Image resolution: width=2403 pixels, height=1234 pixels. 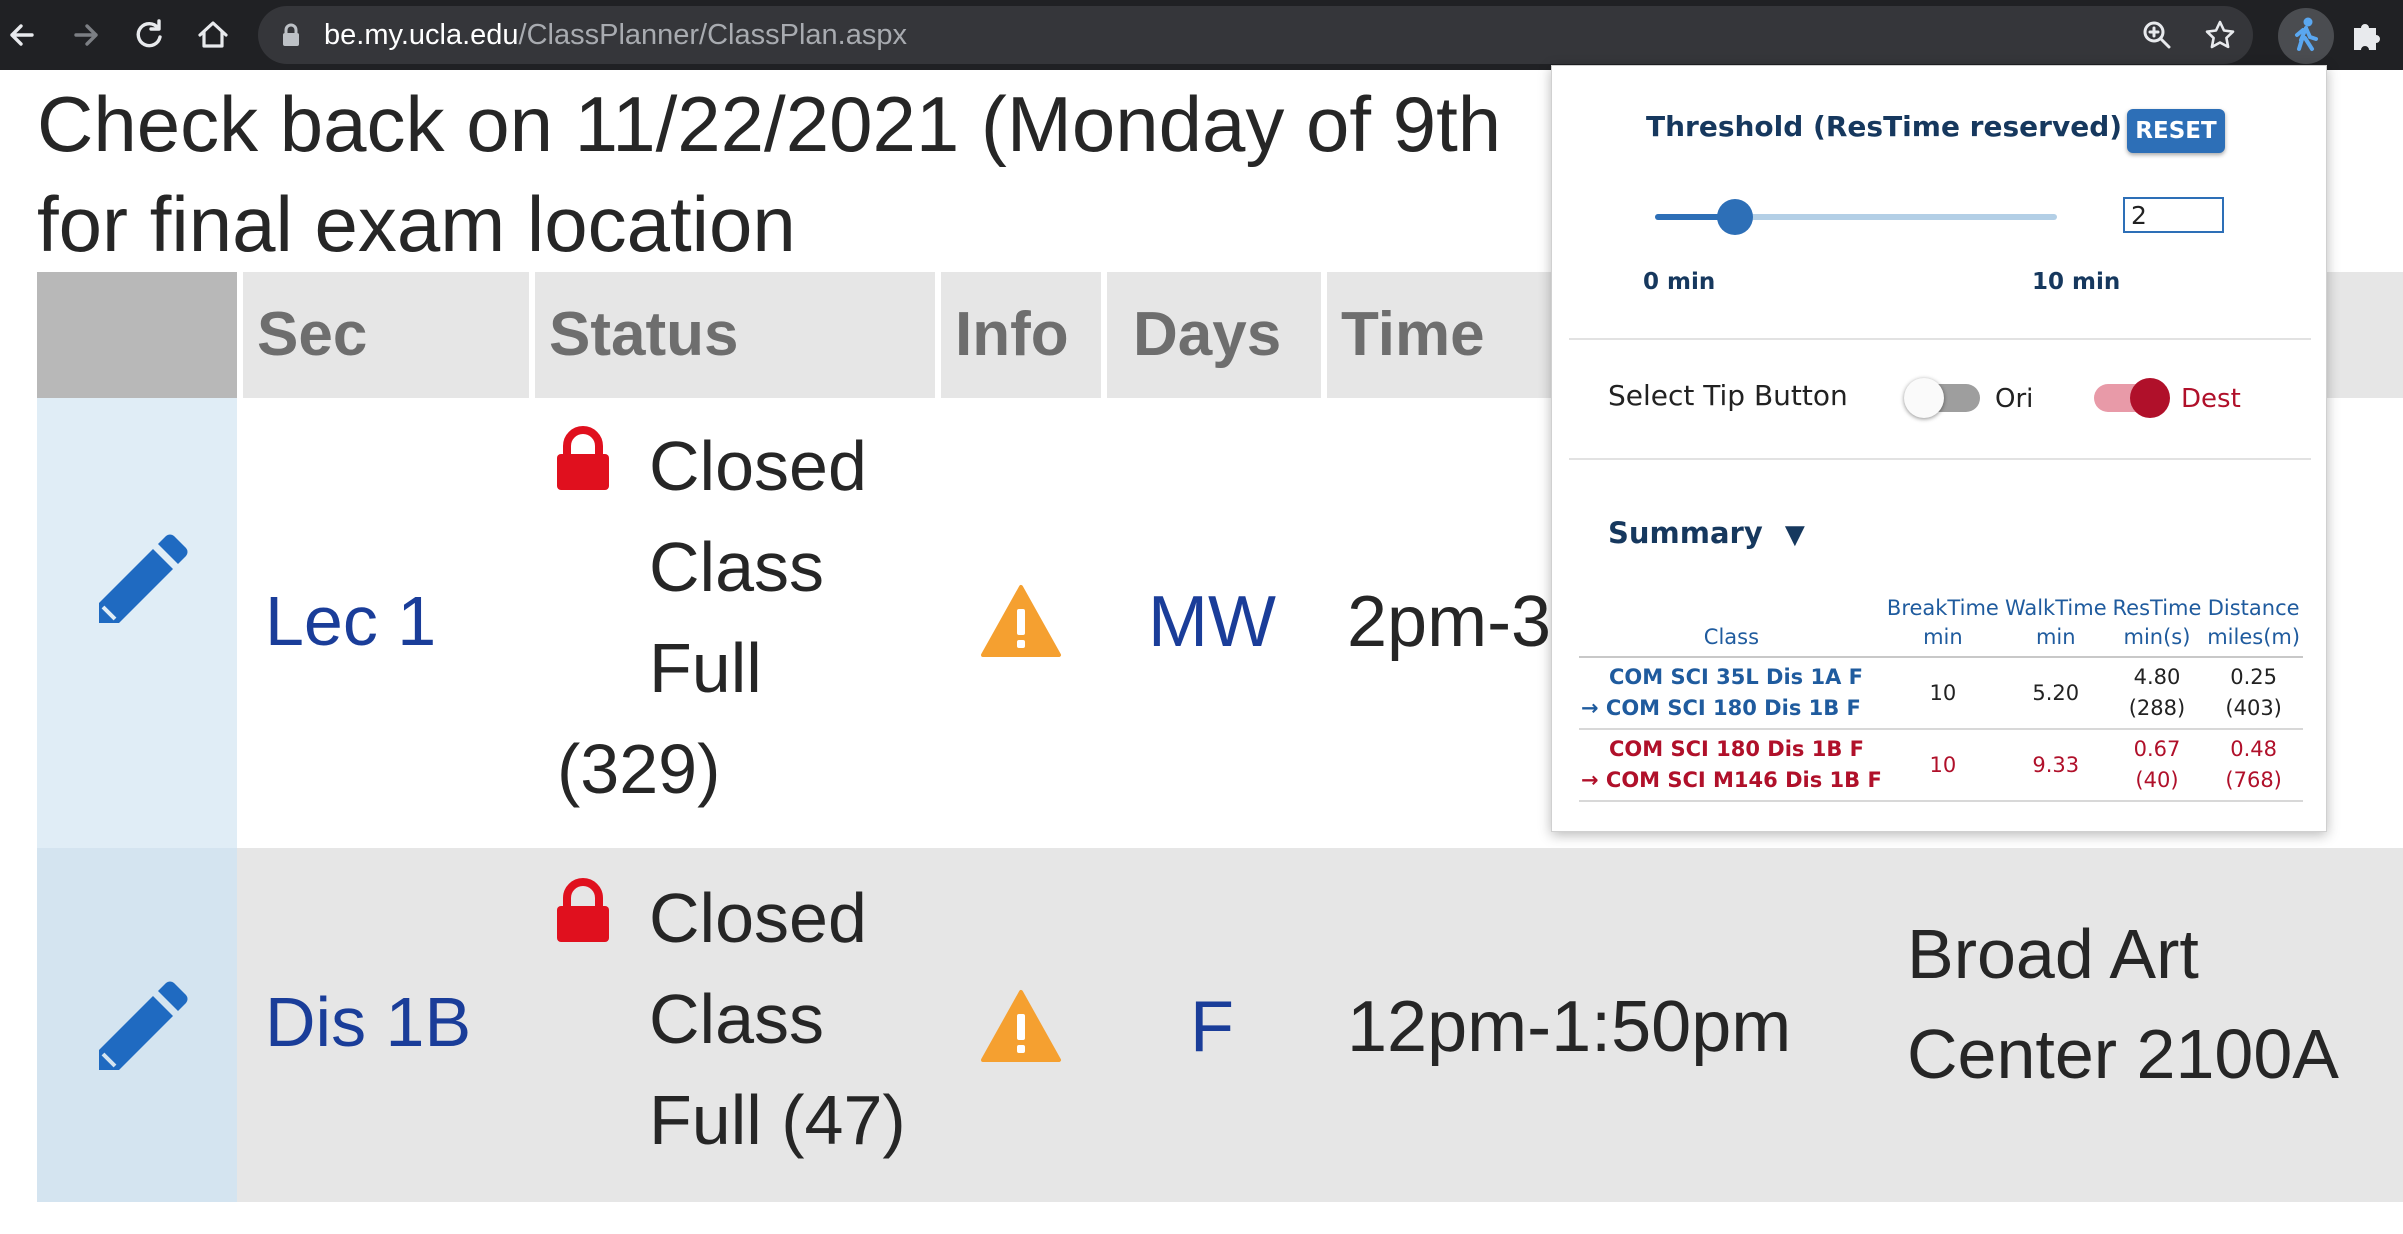 I want to click on extension-button, so click(x=2306, y=36).